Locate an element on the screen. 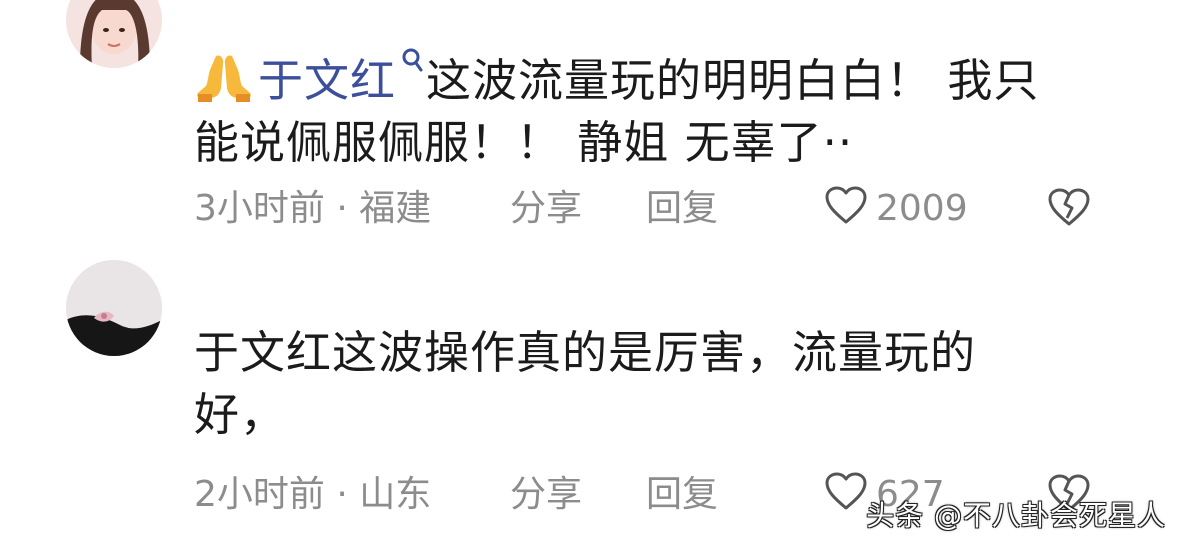  comment-text-line-1: 于文红这波操作真的是厉害，流量玩的 is located at coordinates (585, 352).